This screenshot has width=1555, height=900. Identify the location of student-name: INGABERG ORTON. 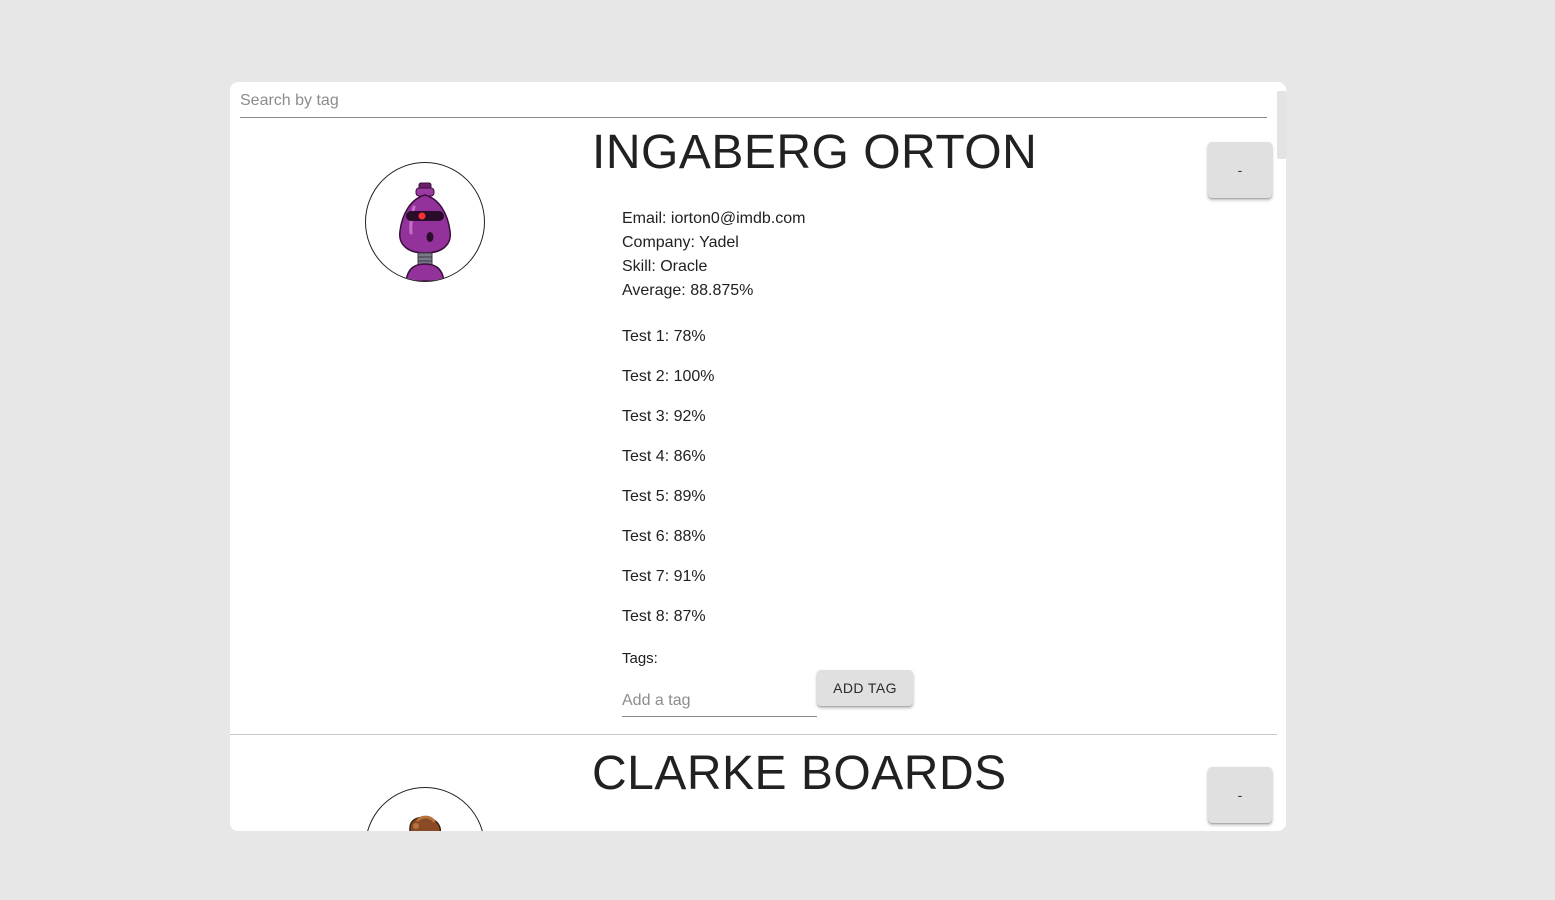
(815, 152).